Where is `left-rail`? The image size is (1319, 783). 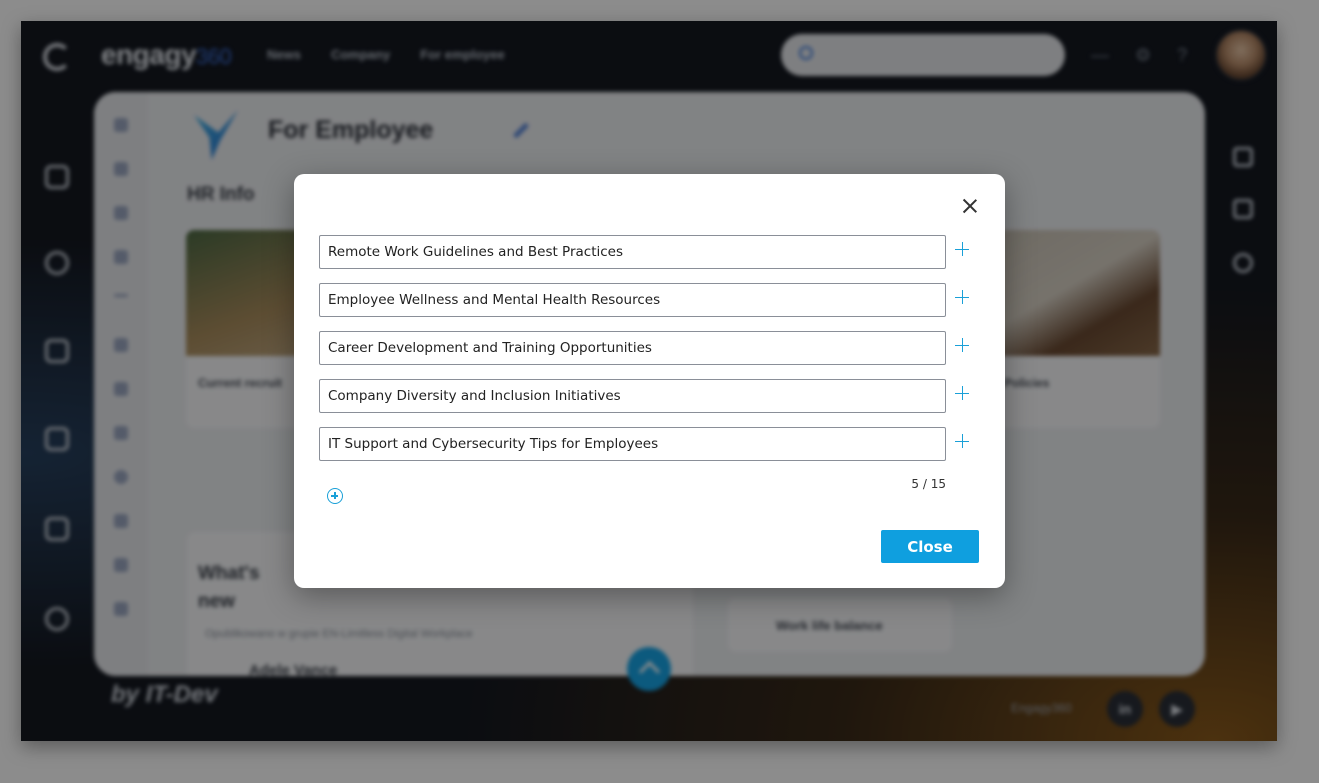 left-rail is located at coordinates (57, 416).